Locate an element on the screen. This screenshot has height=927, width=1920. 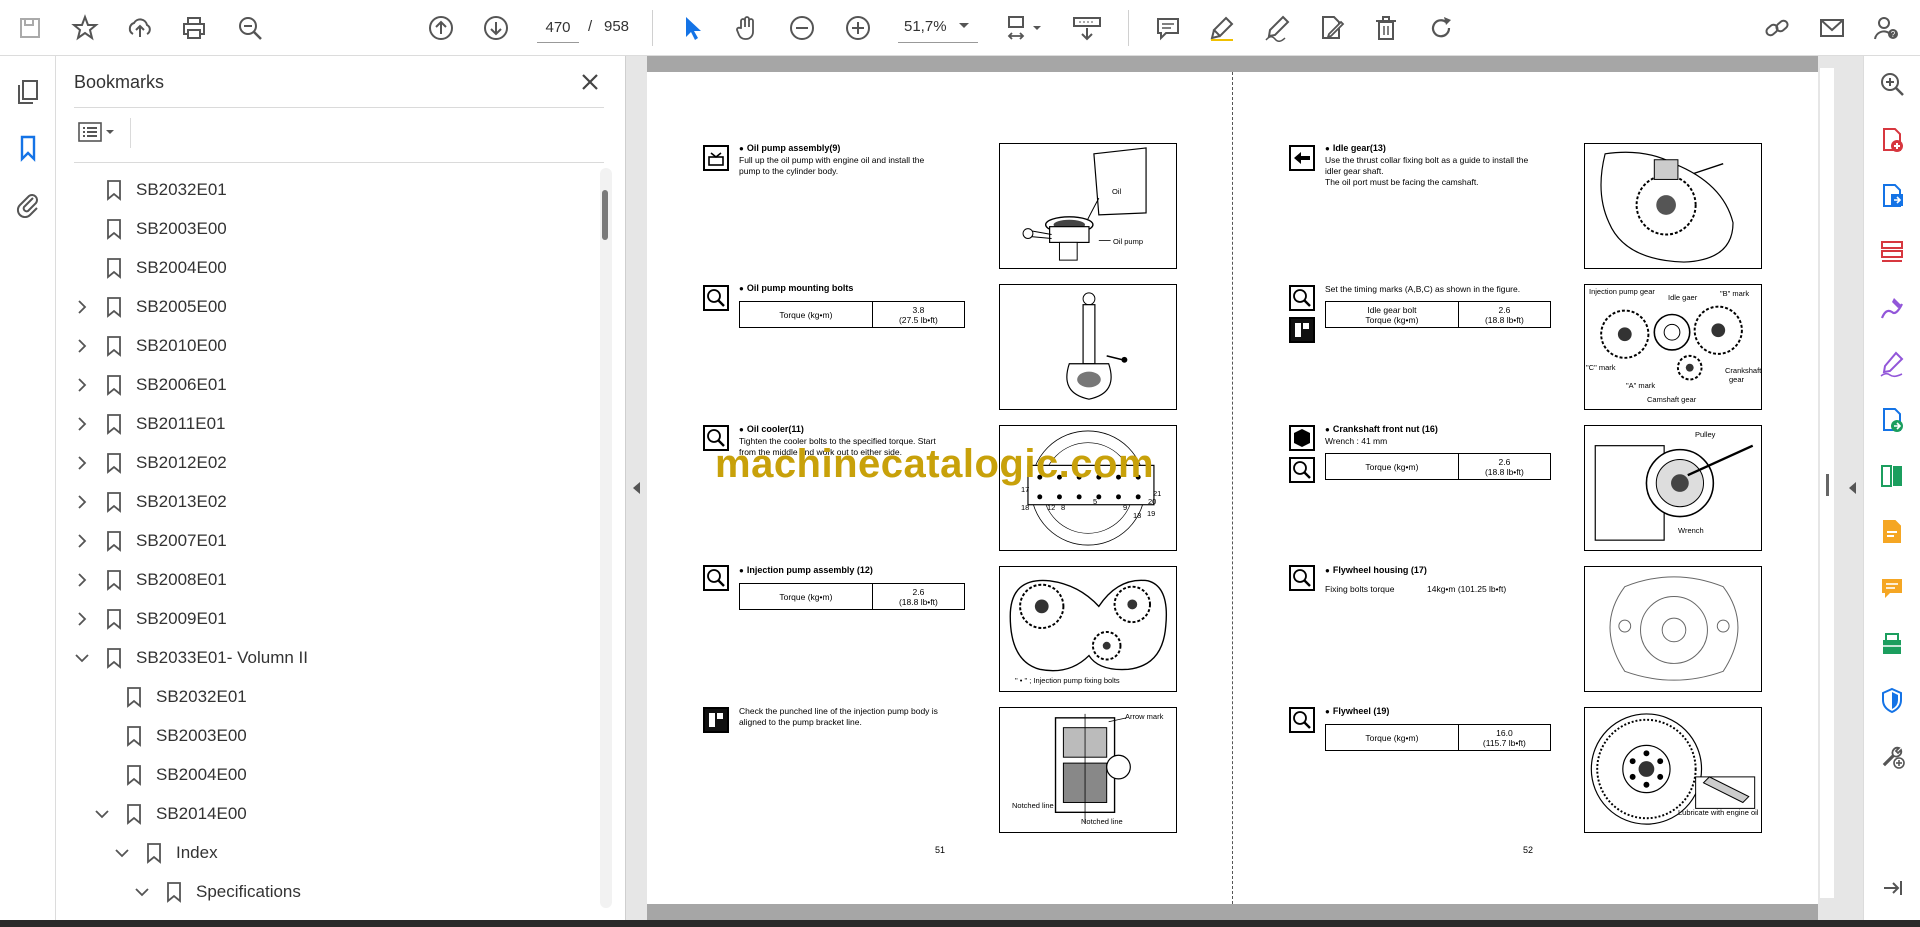
cursor-icon is located at coordinates (692, 28).